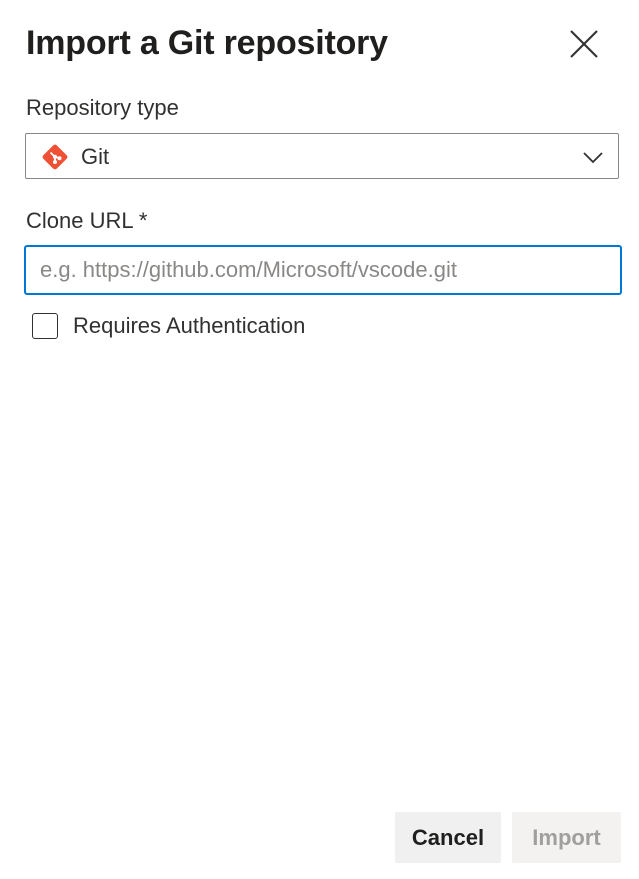 This screenshot has width=639, height=879. I want to click on close-button, so click(584, 44).